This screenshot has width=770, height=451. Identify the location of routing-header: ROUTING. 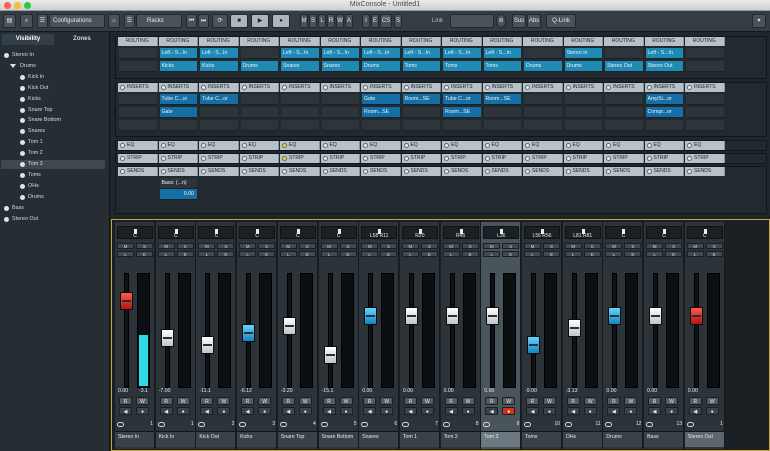
(421, 41).